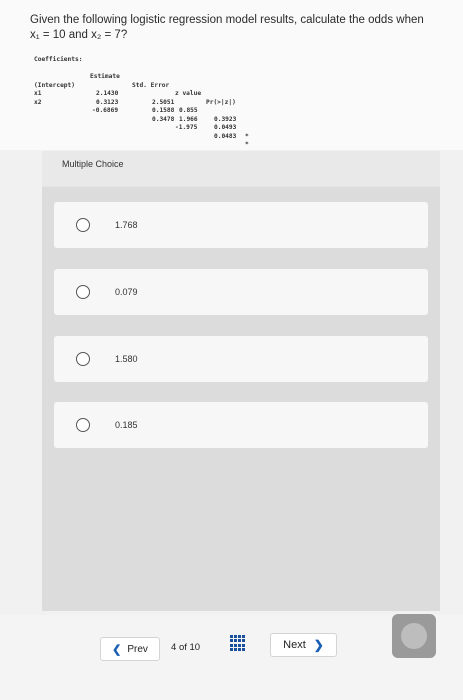 The height and width of the screenshot is (700, 463). Describe the element at coordinates (117, 649) in the screenshot. I see `chevron-left-icon: ❮` at that location.